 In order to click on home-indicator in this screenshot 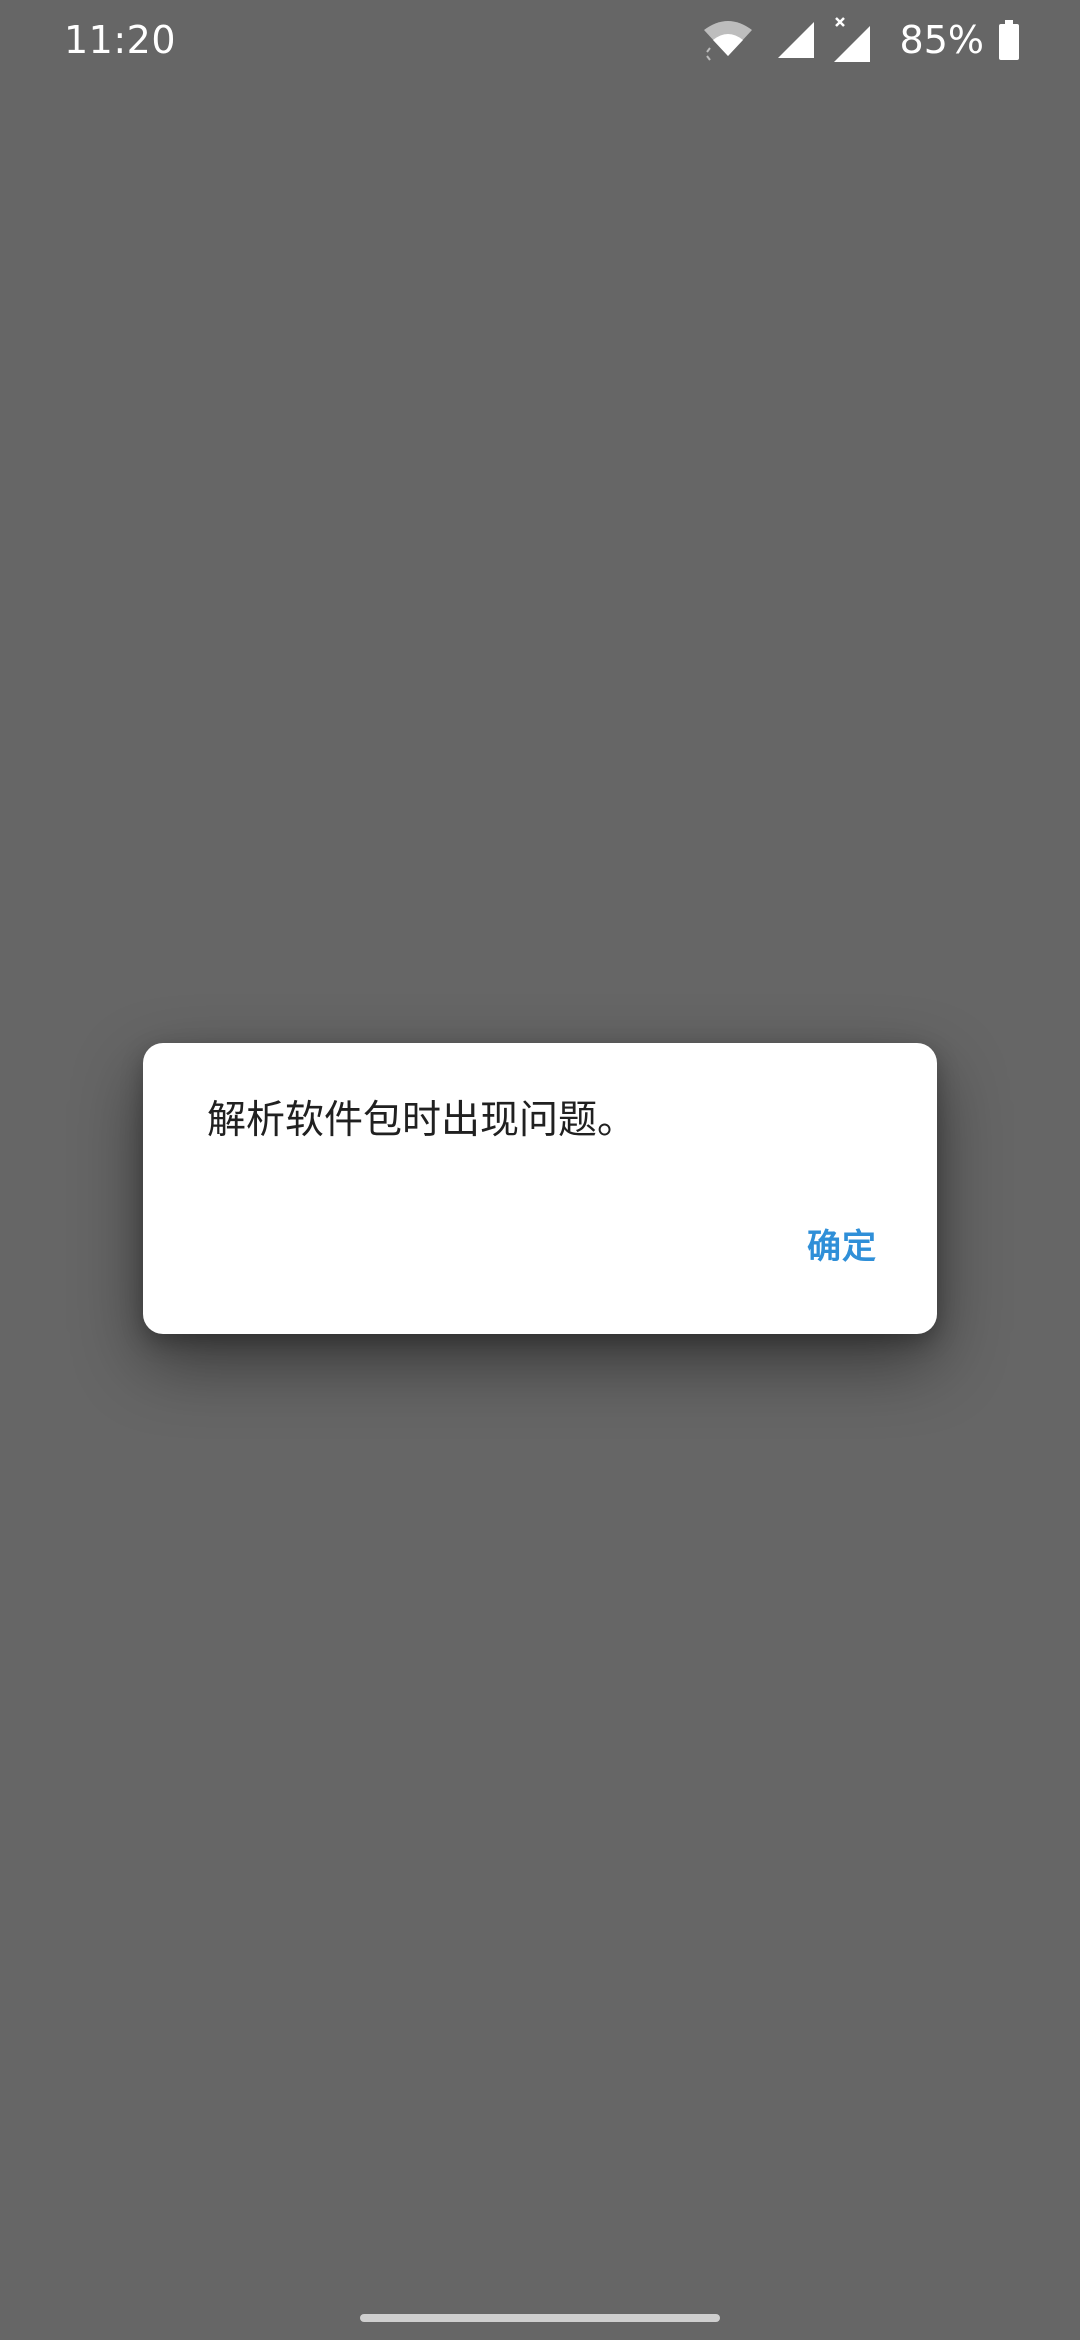, I will do `click(540, 2318)`.